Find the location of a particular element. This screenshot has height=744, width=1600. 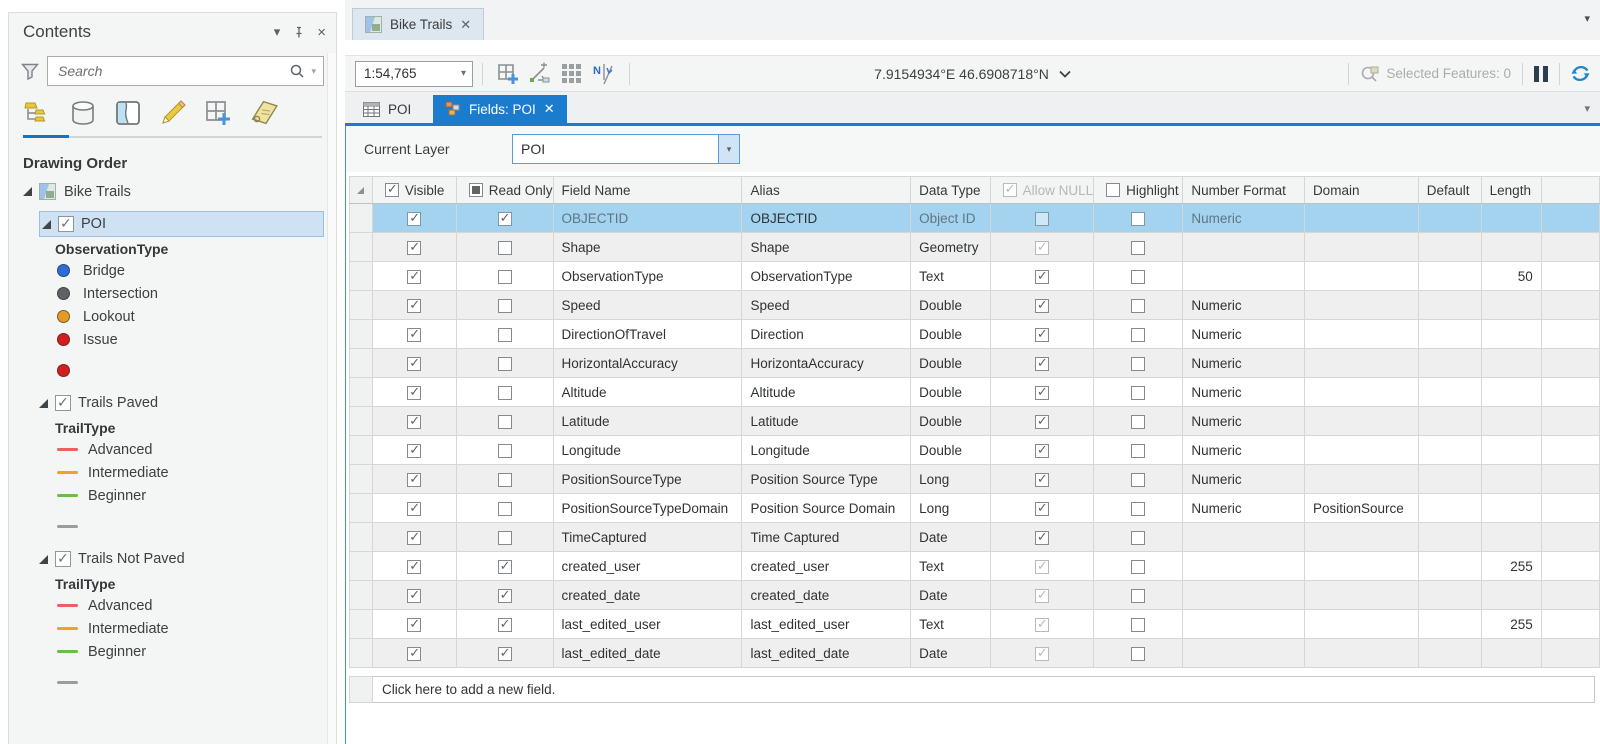

column-header-number-format: Number Format is located at coordinates (1243, 190).